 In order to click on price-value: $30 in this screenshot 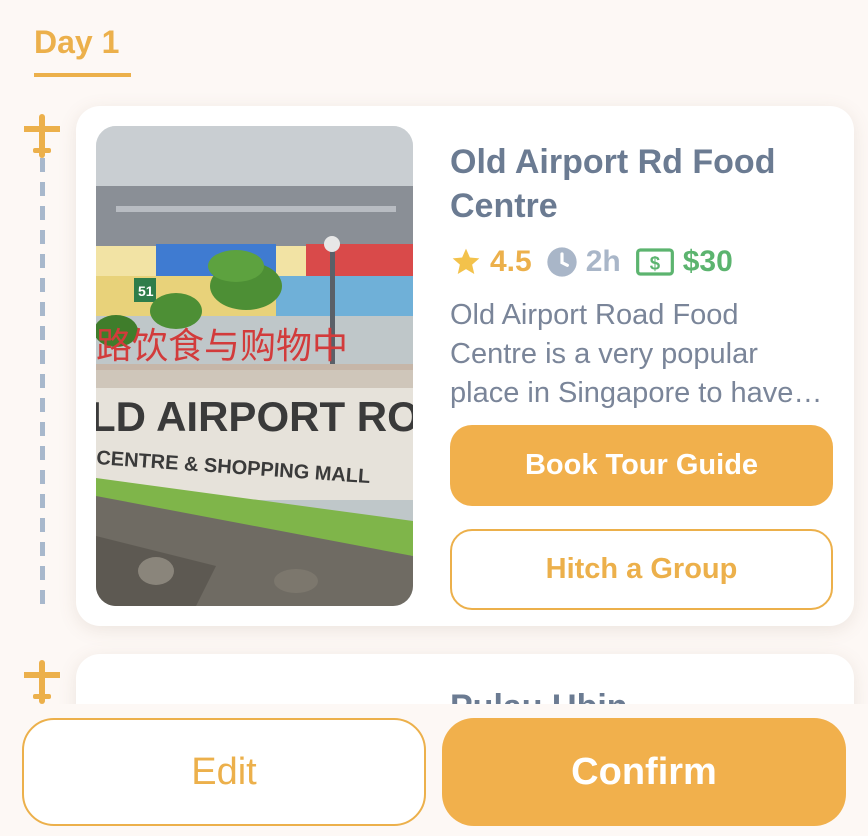, I will do `click(707, 261)`.